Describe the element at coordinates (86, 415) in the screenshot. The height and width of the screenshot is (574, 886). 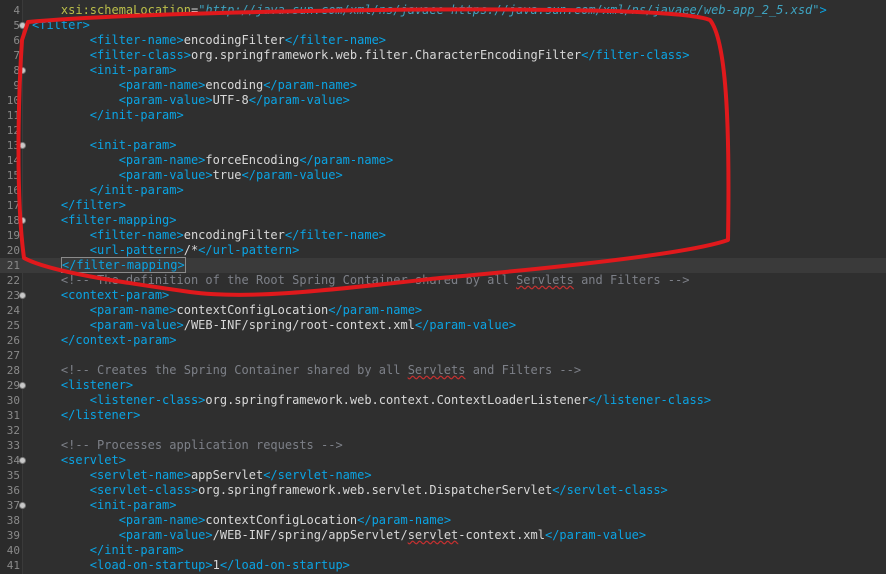
I see `code-text: </listener>` at that location.